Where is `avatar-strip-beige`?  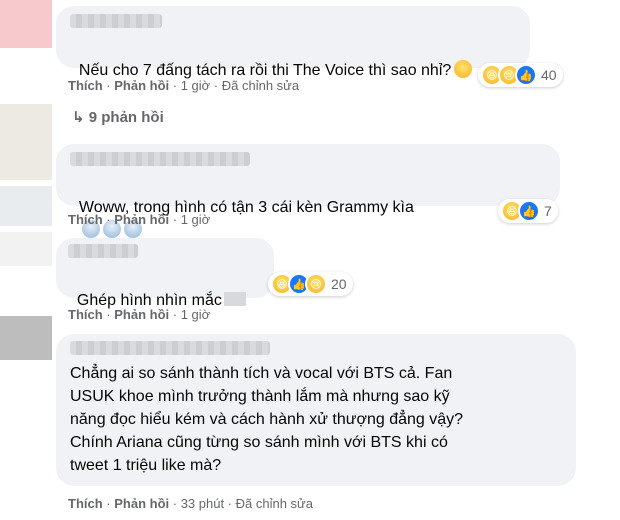
avatar-strip-beige is located at coordinates (26, 142).